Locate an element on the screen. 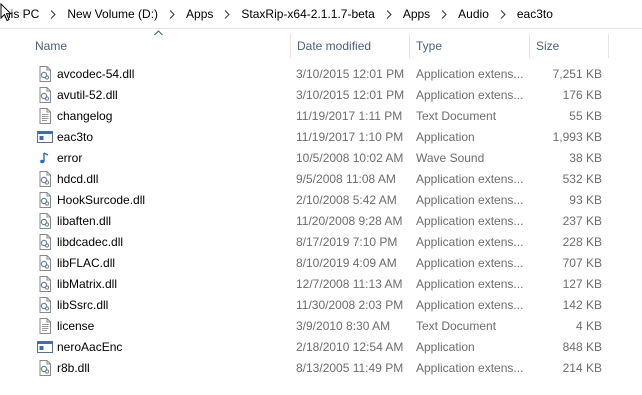  file-row: license 3/9/2010 8:30 AM Text Document 4 KB is located at coordinates (321, 326).